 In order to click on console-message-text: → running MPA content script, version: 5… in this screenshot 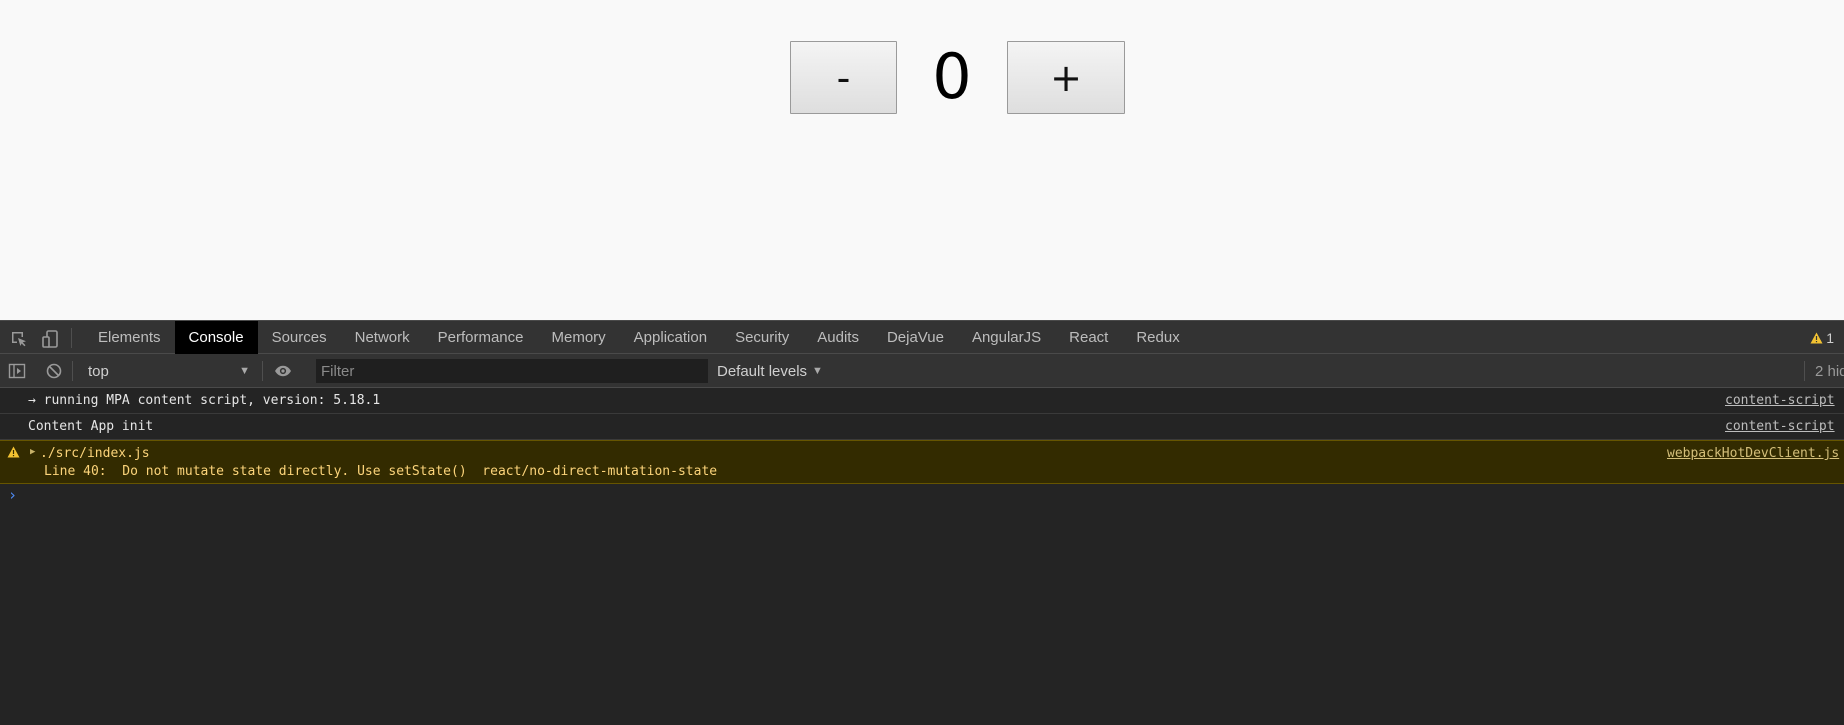, I will do `click(204, 400)`.